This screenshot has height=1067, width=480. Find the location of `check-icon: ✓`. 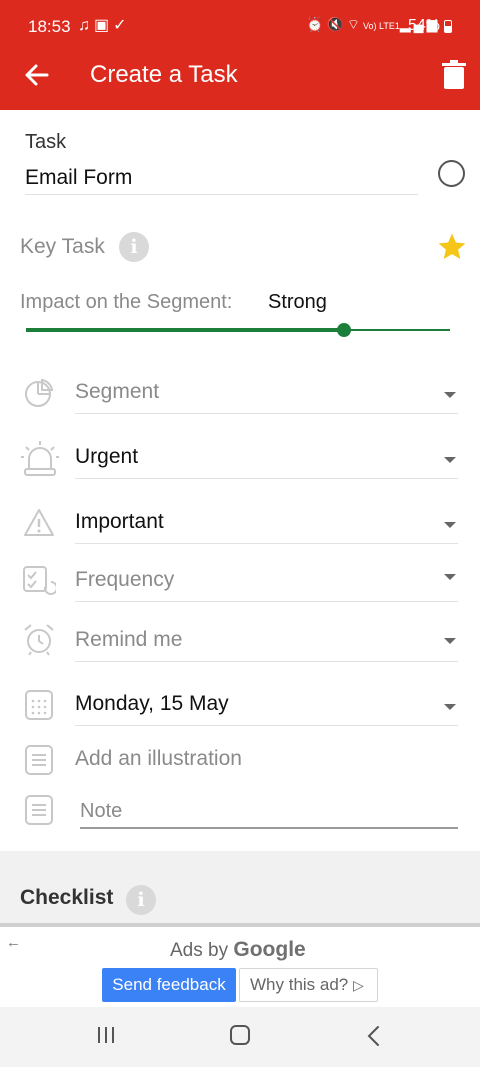

check-icon: ✓ is located at coordinates (122, 25).